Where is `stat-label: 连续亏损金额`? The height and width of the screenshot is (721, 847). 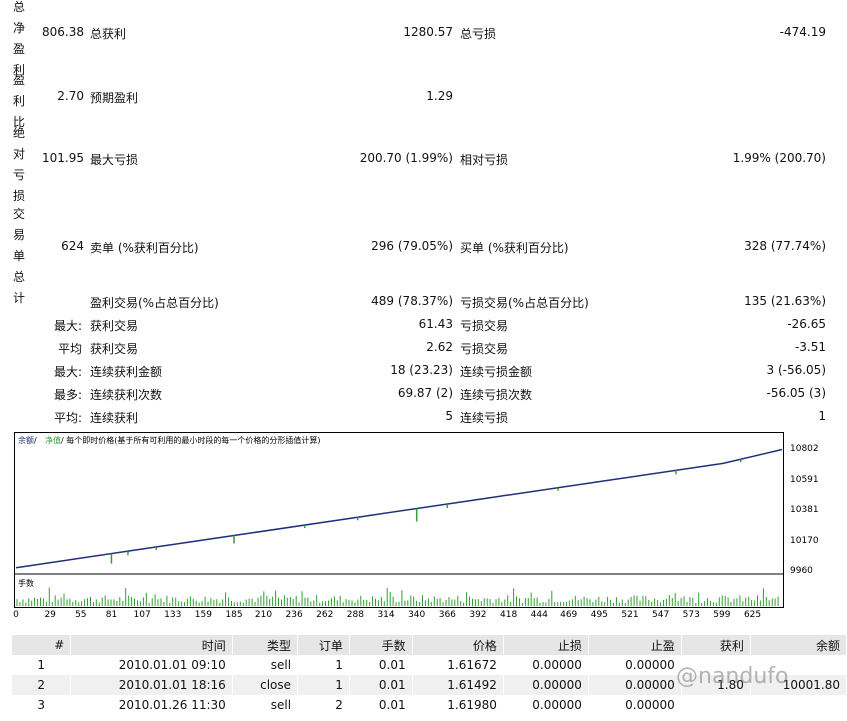
stat-label: 连续亏损金额 is located at coordinates (496, 372).